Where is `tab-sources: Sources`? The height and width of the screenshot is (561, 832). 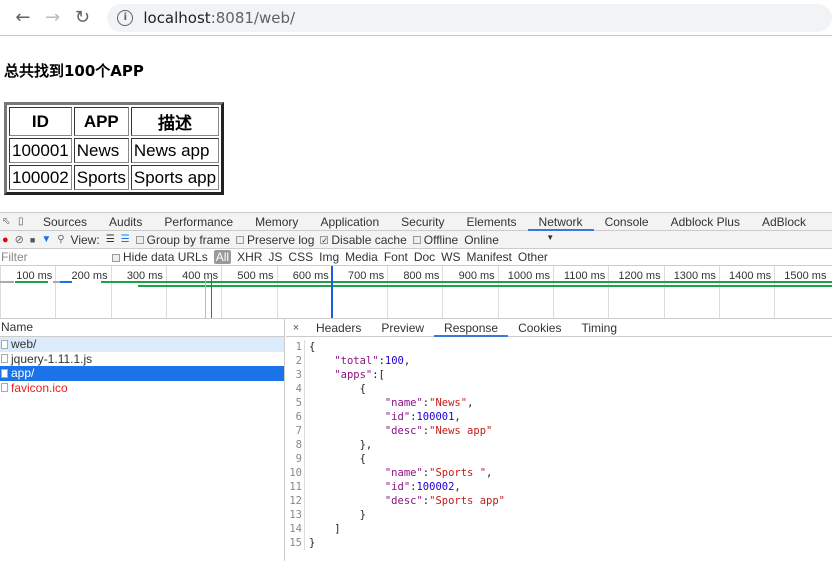
tab-sources: Sources is located at coordinates (65, 222).